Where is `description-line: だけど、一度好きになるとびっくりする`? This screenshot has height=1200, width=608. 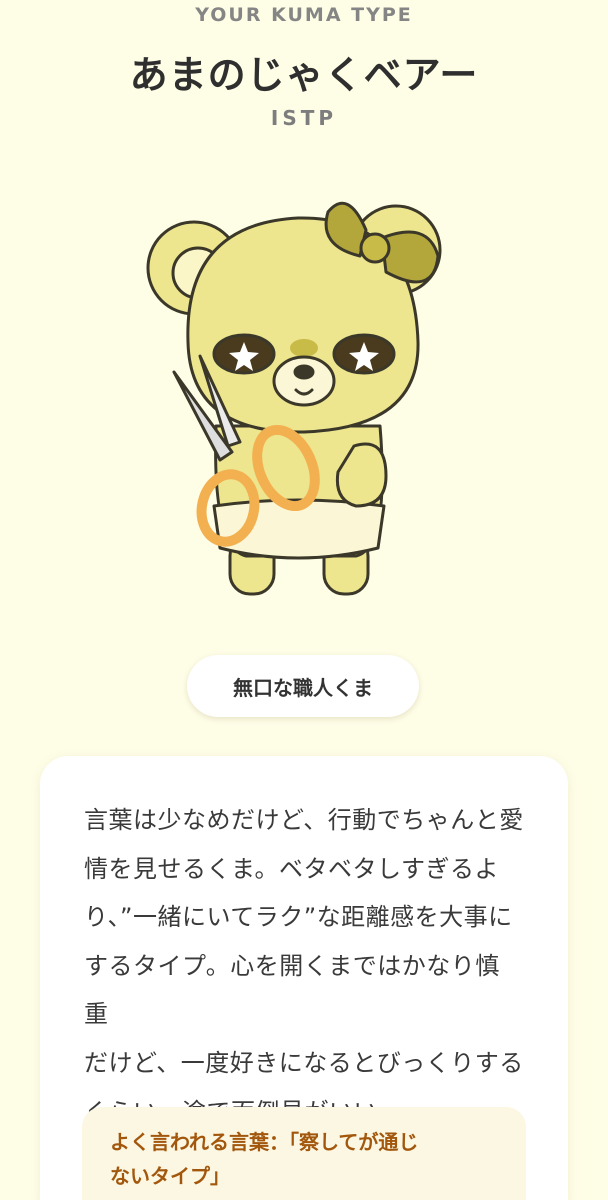 description-line: だけど、一度好きになるとびっくりする is located at coordinates (304, 1062).